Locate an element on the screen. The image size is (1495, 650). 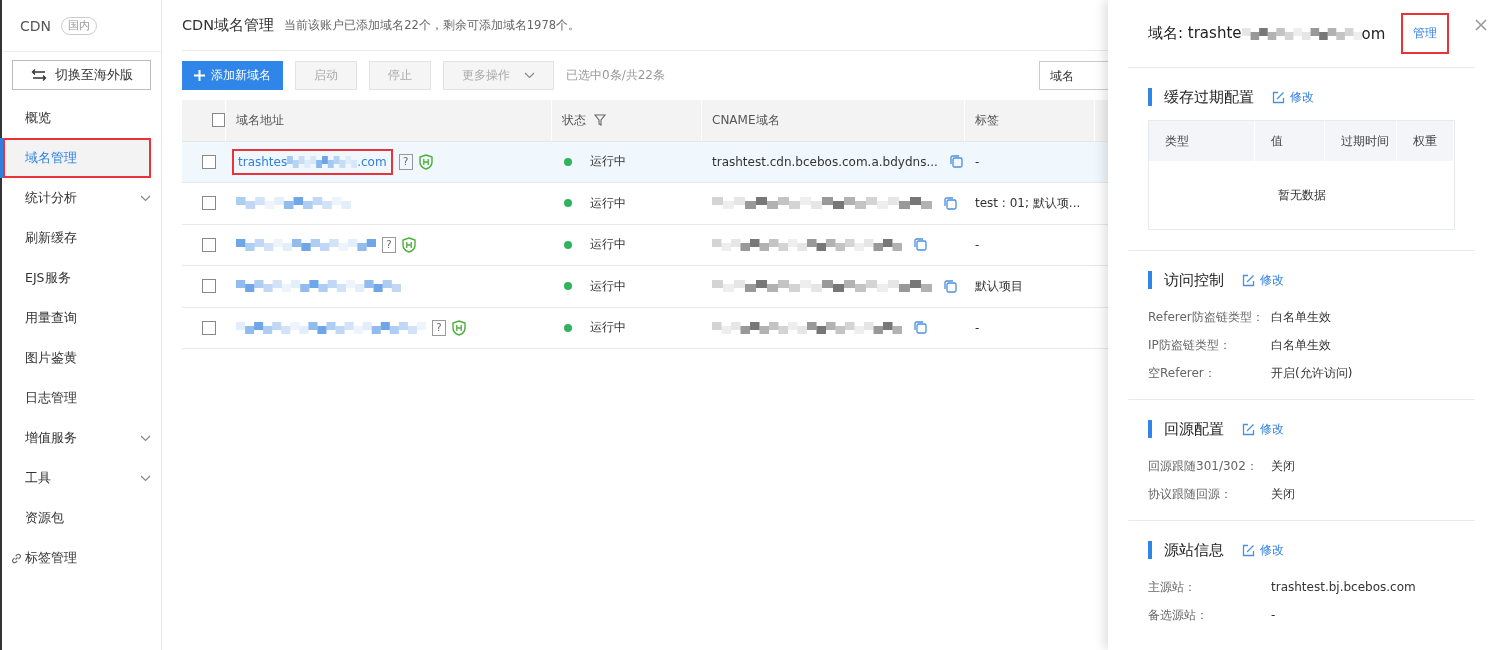
nav-label: 工具 is located at coordinates (38, 478).